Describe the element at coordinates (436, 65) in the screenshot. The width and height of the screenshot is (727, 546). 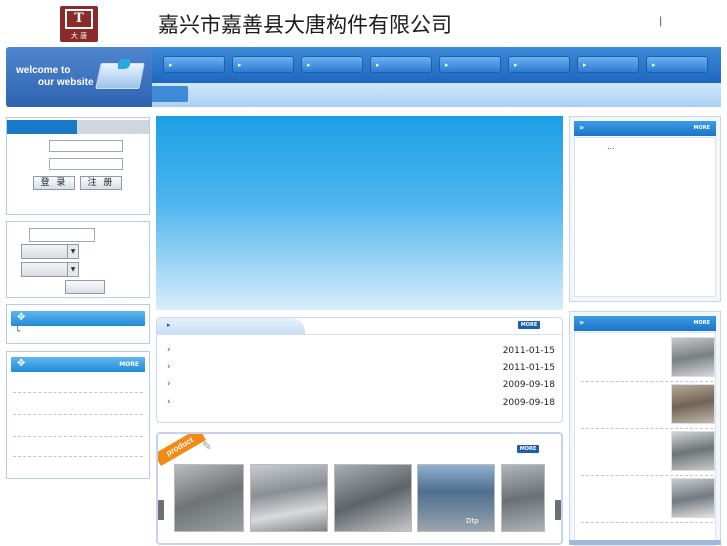
I see `main-nav-bar: ▸ ▸ ▸ ▸ ▸ ▸ ▸ ▸` at that location.